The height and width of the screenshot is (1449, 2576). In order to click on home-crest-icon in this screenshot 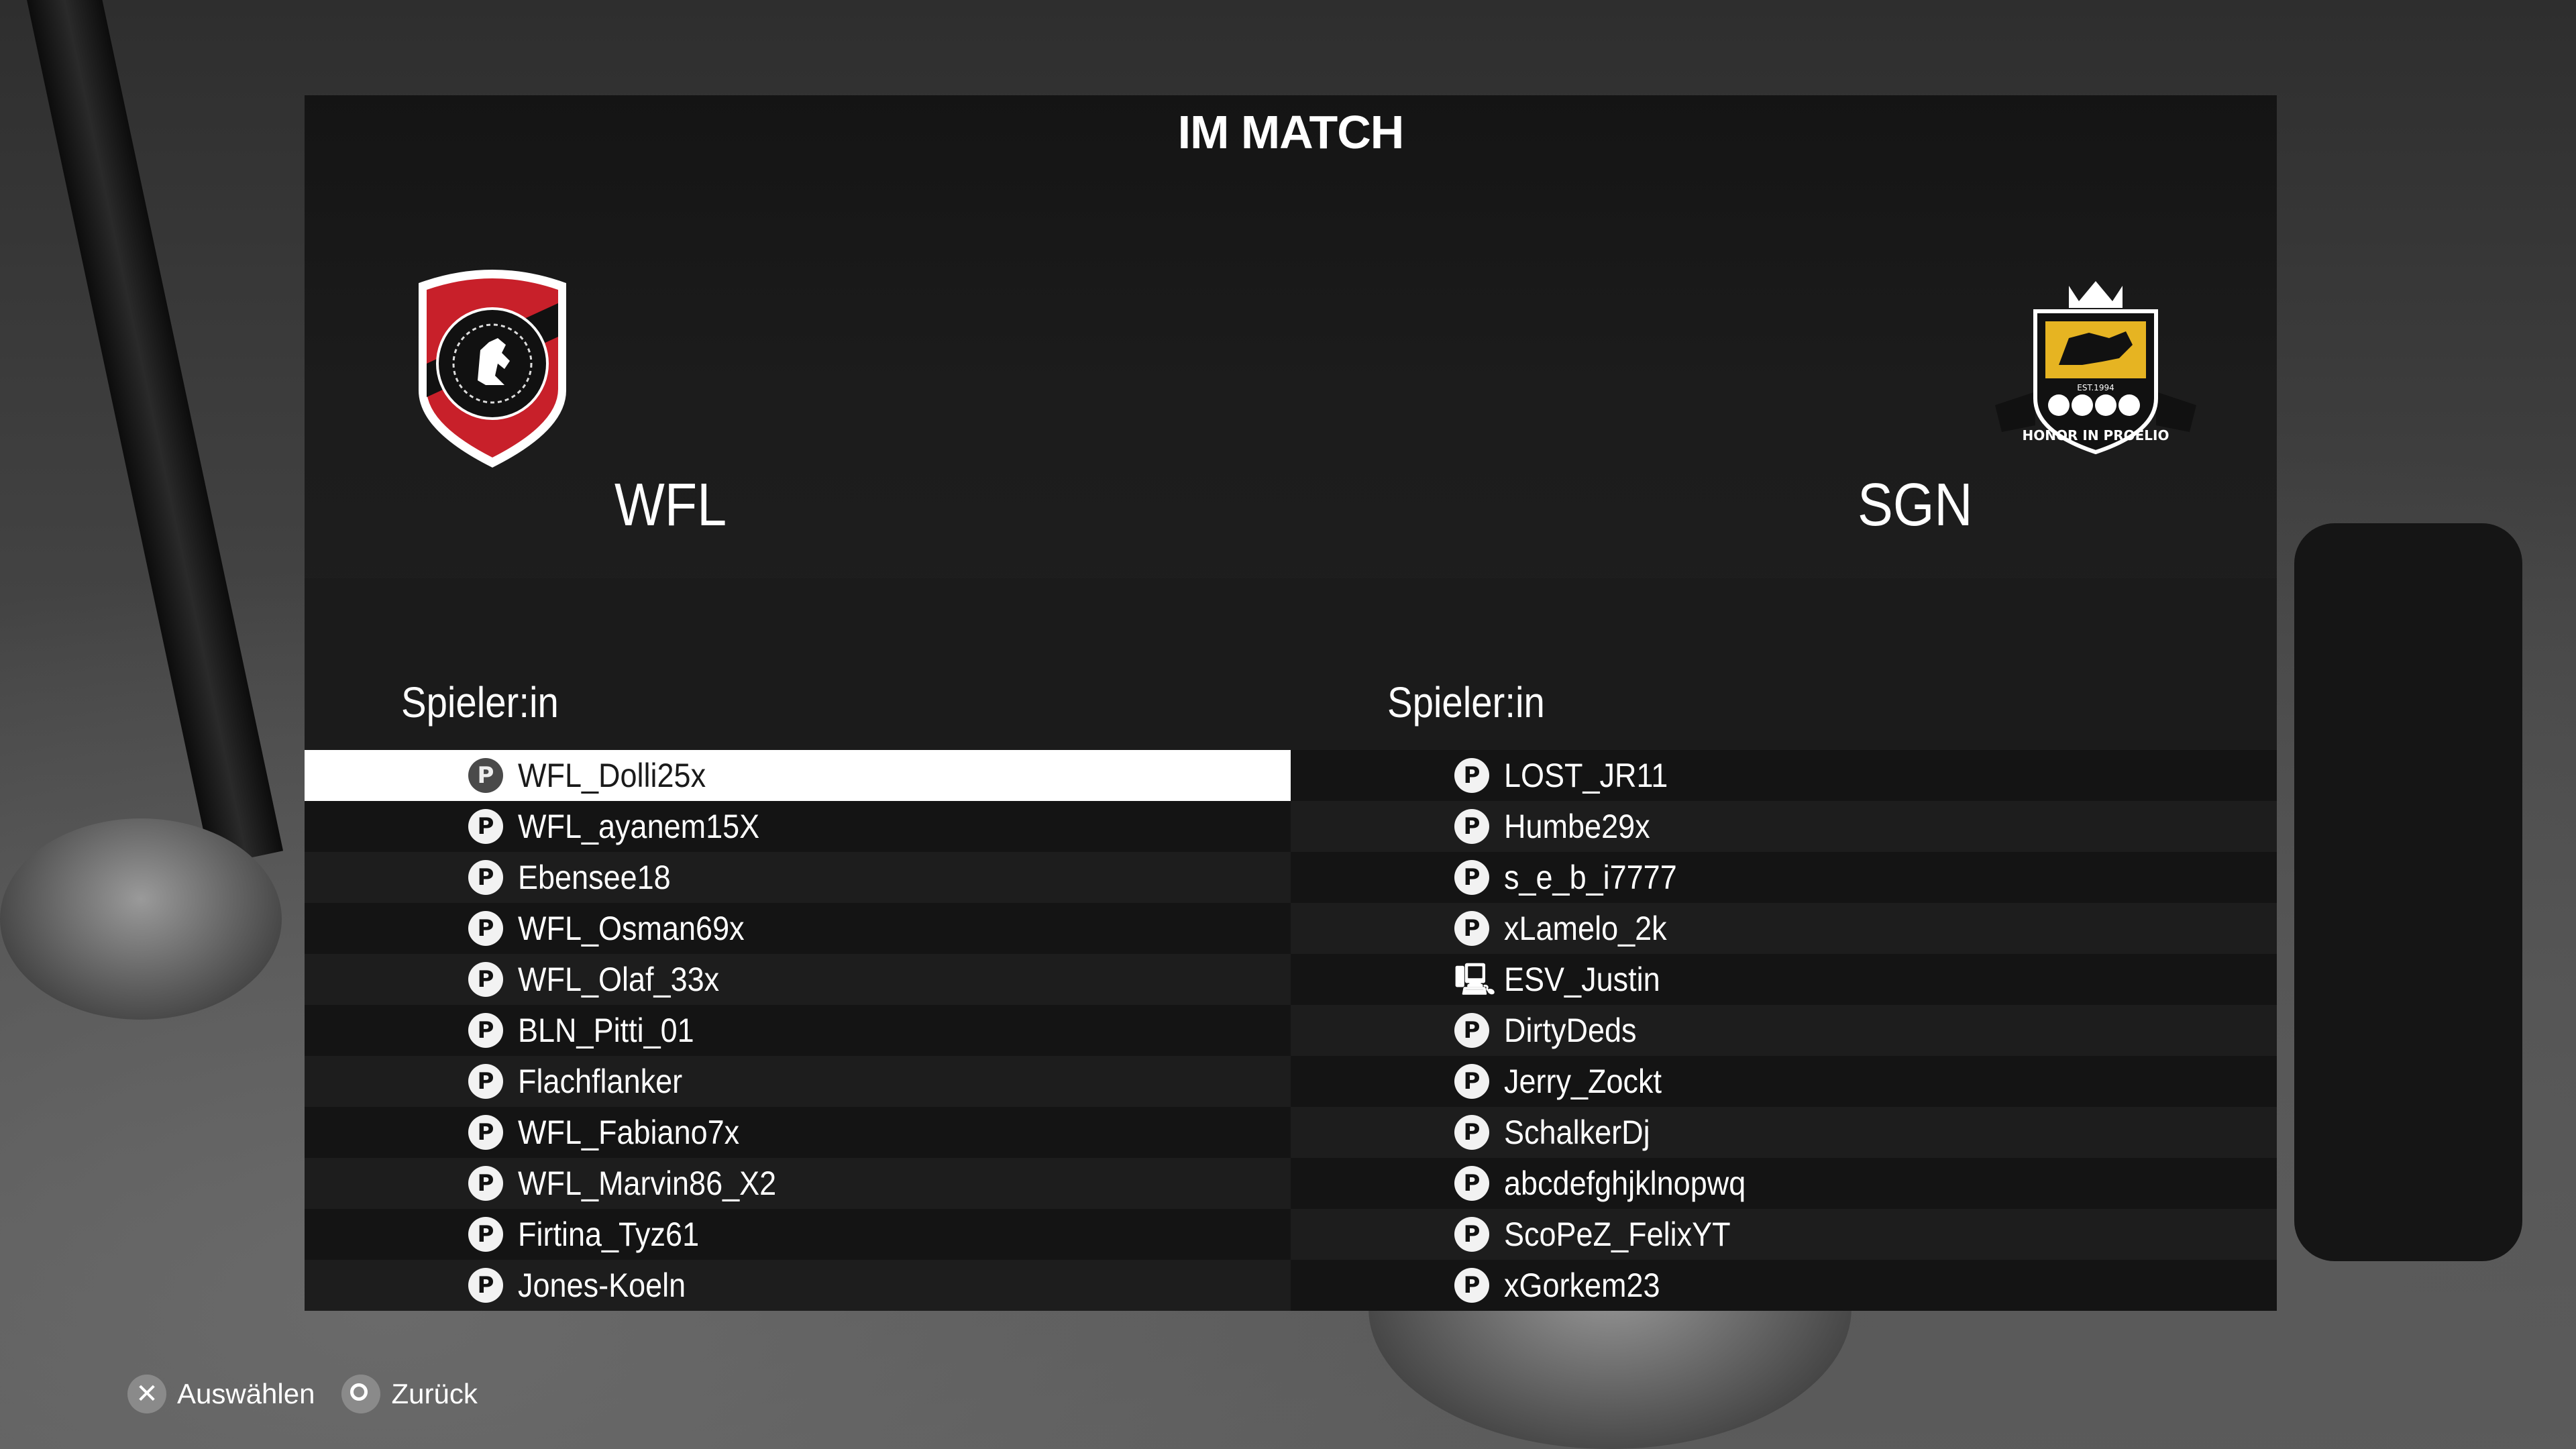, I will do `click(492, 369)`.